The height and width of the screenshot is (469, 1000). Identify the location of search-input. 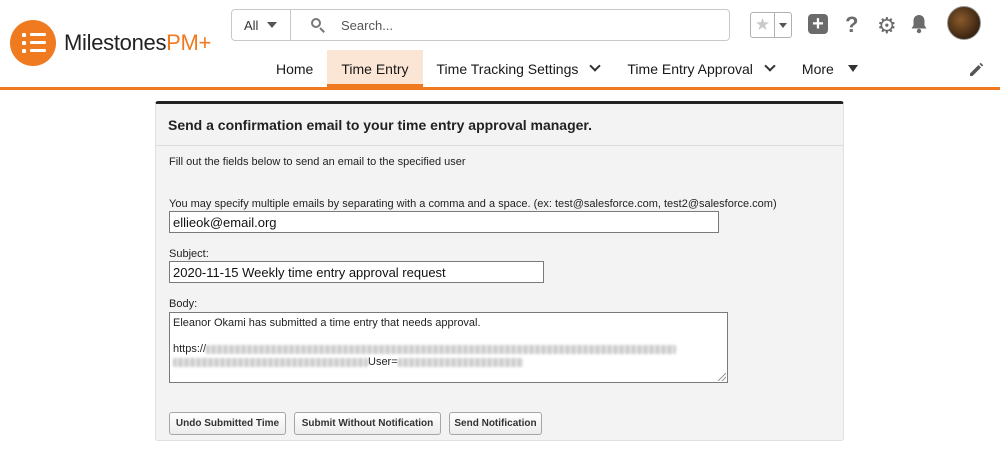
(531, 25).